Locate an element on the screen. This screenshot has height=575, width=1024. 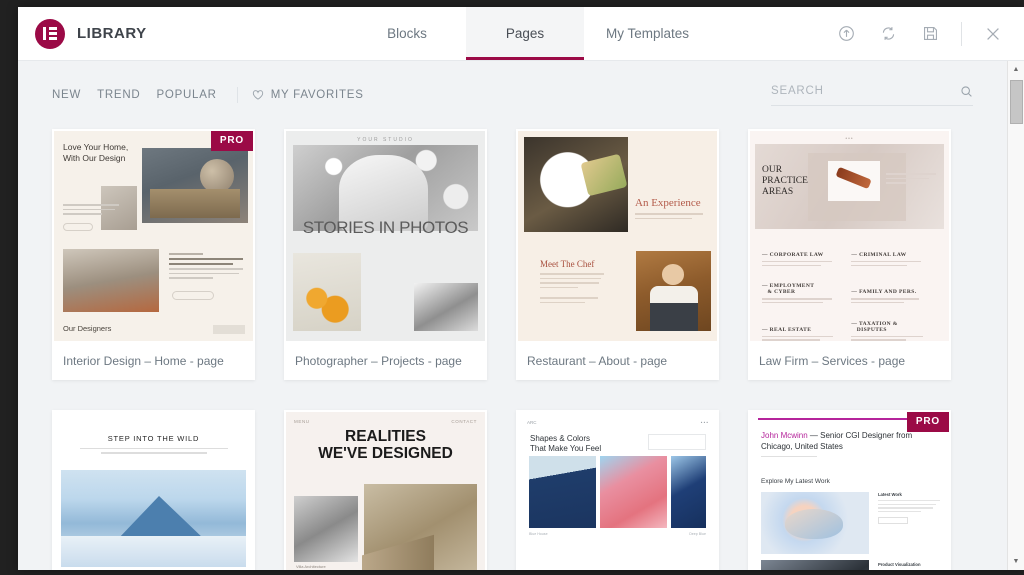
filter-toolbar: NEW TREND POPULAR MY FAVORITES is located at coordinates (512, 95).